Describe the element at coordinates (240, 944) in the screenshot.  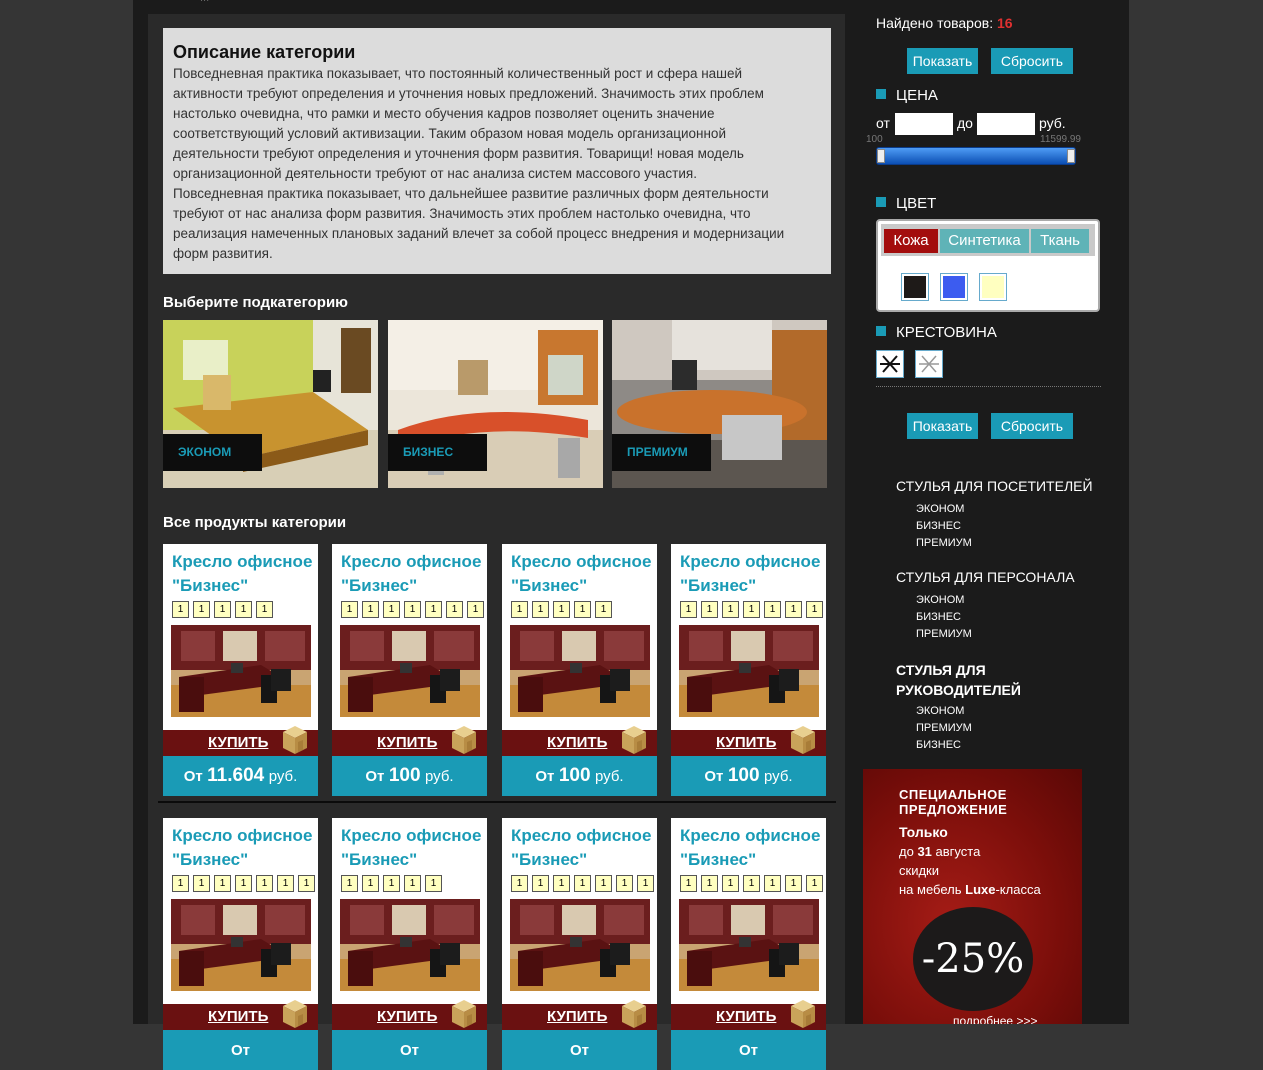
I see `product-card: Кресло офисное "Бизнес" 1 1 1 1 1 1 1 КУПИТЬ От` at that location.